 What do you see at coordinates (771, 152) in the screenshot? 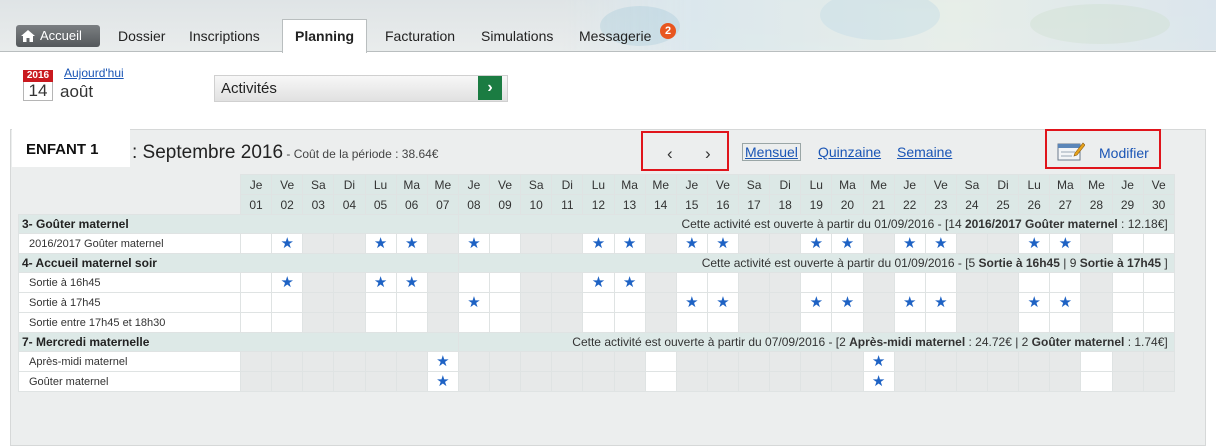
I see `view-mensuel: Mensuel` at bounding box center [771, 152].